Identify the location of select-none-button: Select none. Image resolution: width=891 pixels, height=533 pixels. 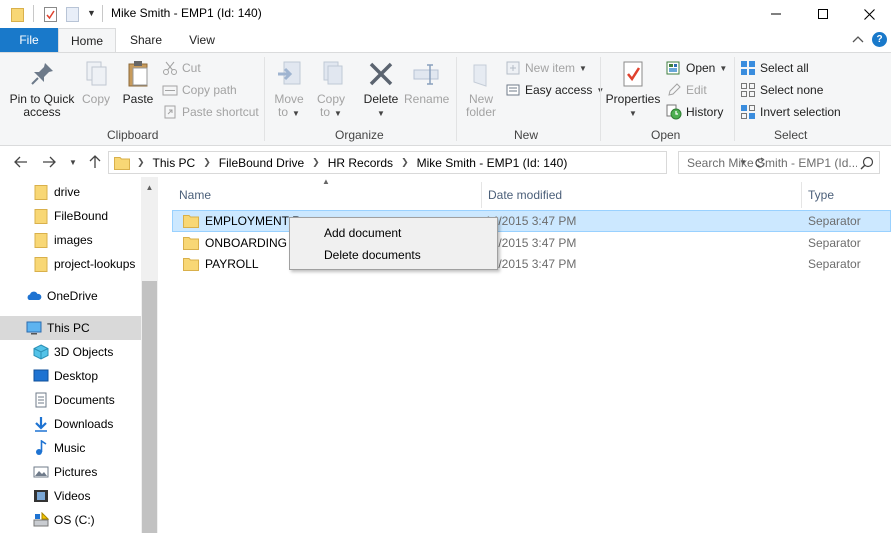
(781, 90).